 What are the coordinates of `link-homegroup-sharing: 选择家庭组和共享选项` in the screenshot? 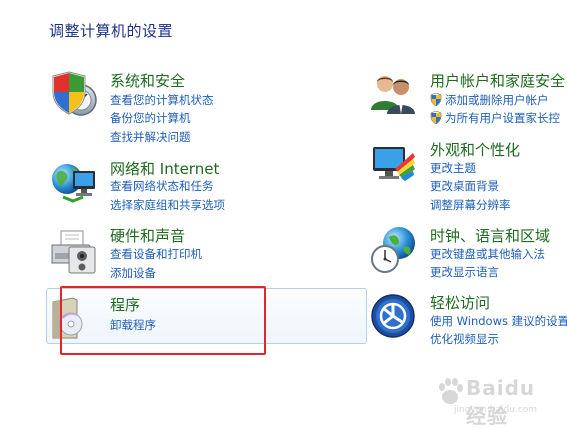 It's located at (167, 205).